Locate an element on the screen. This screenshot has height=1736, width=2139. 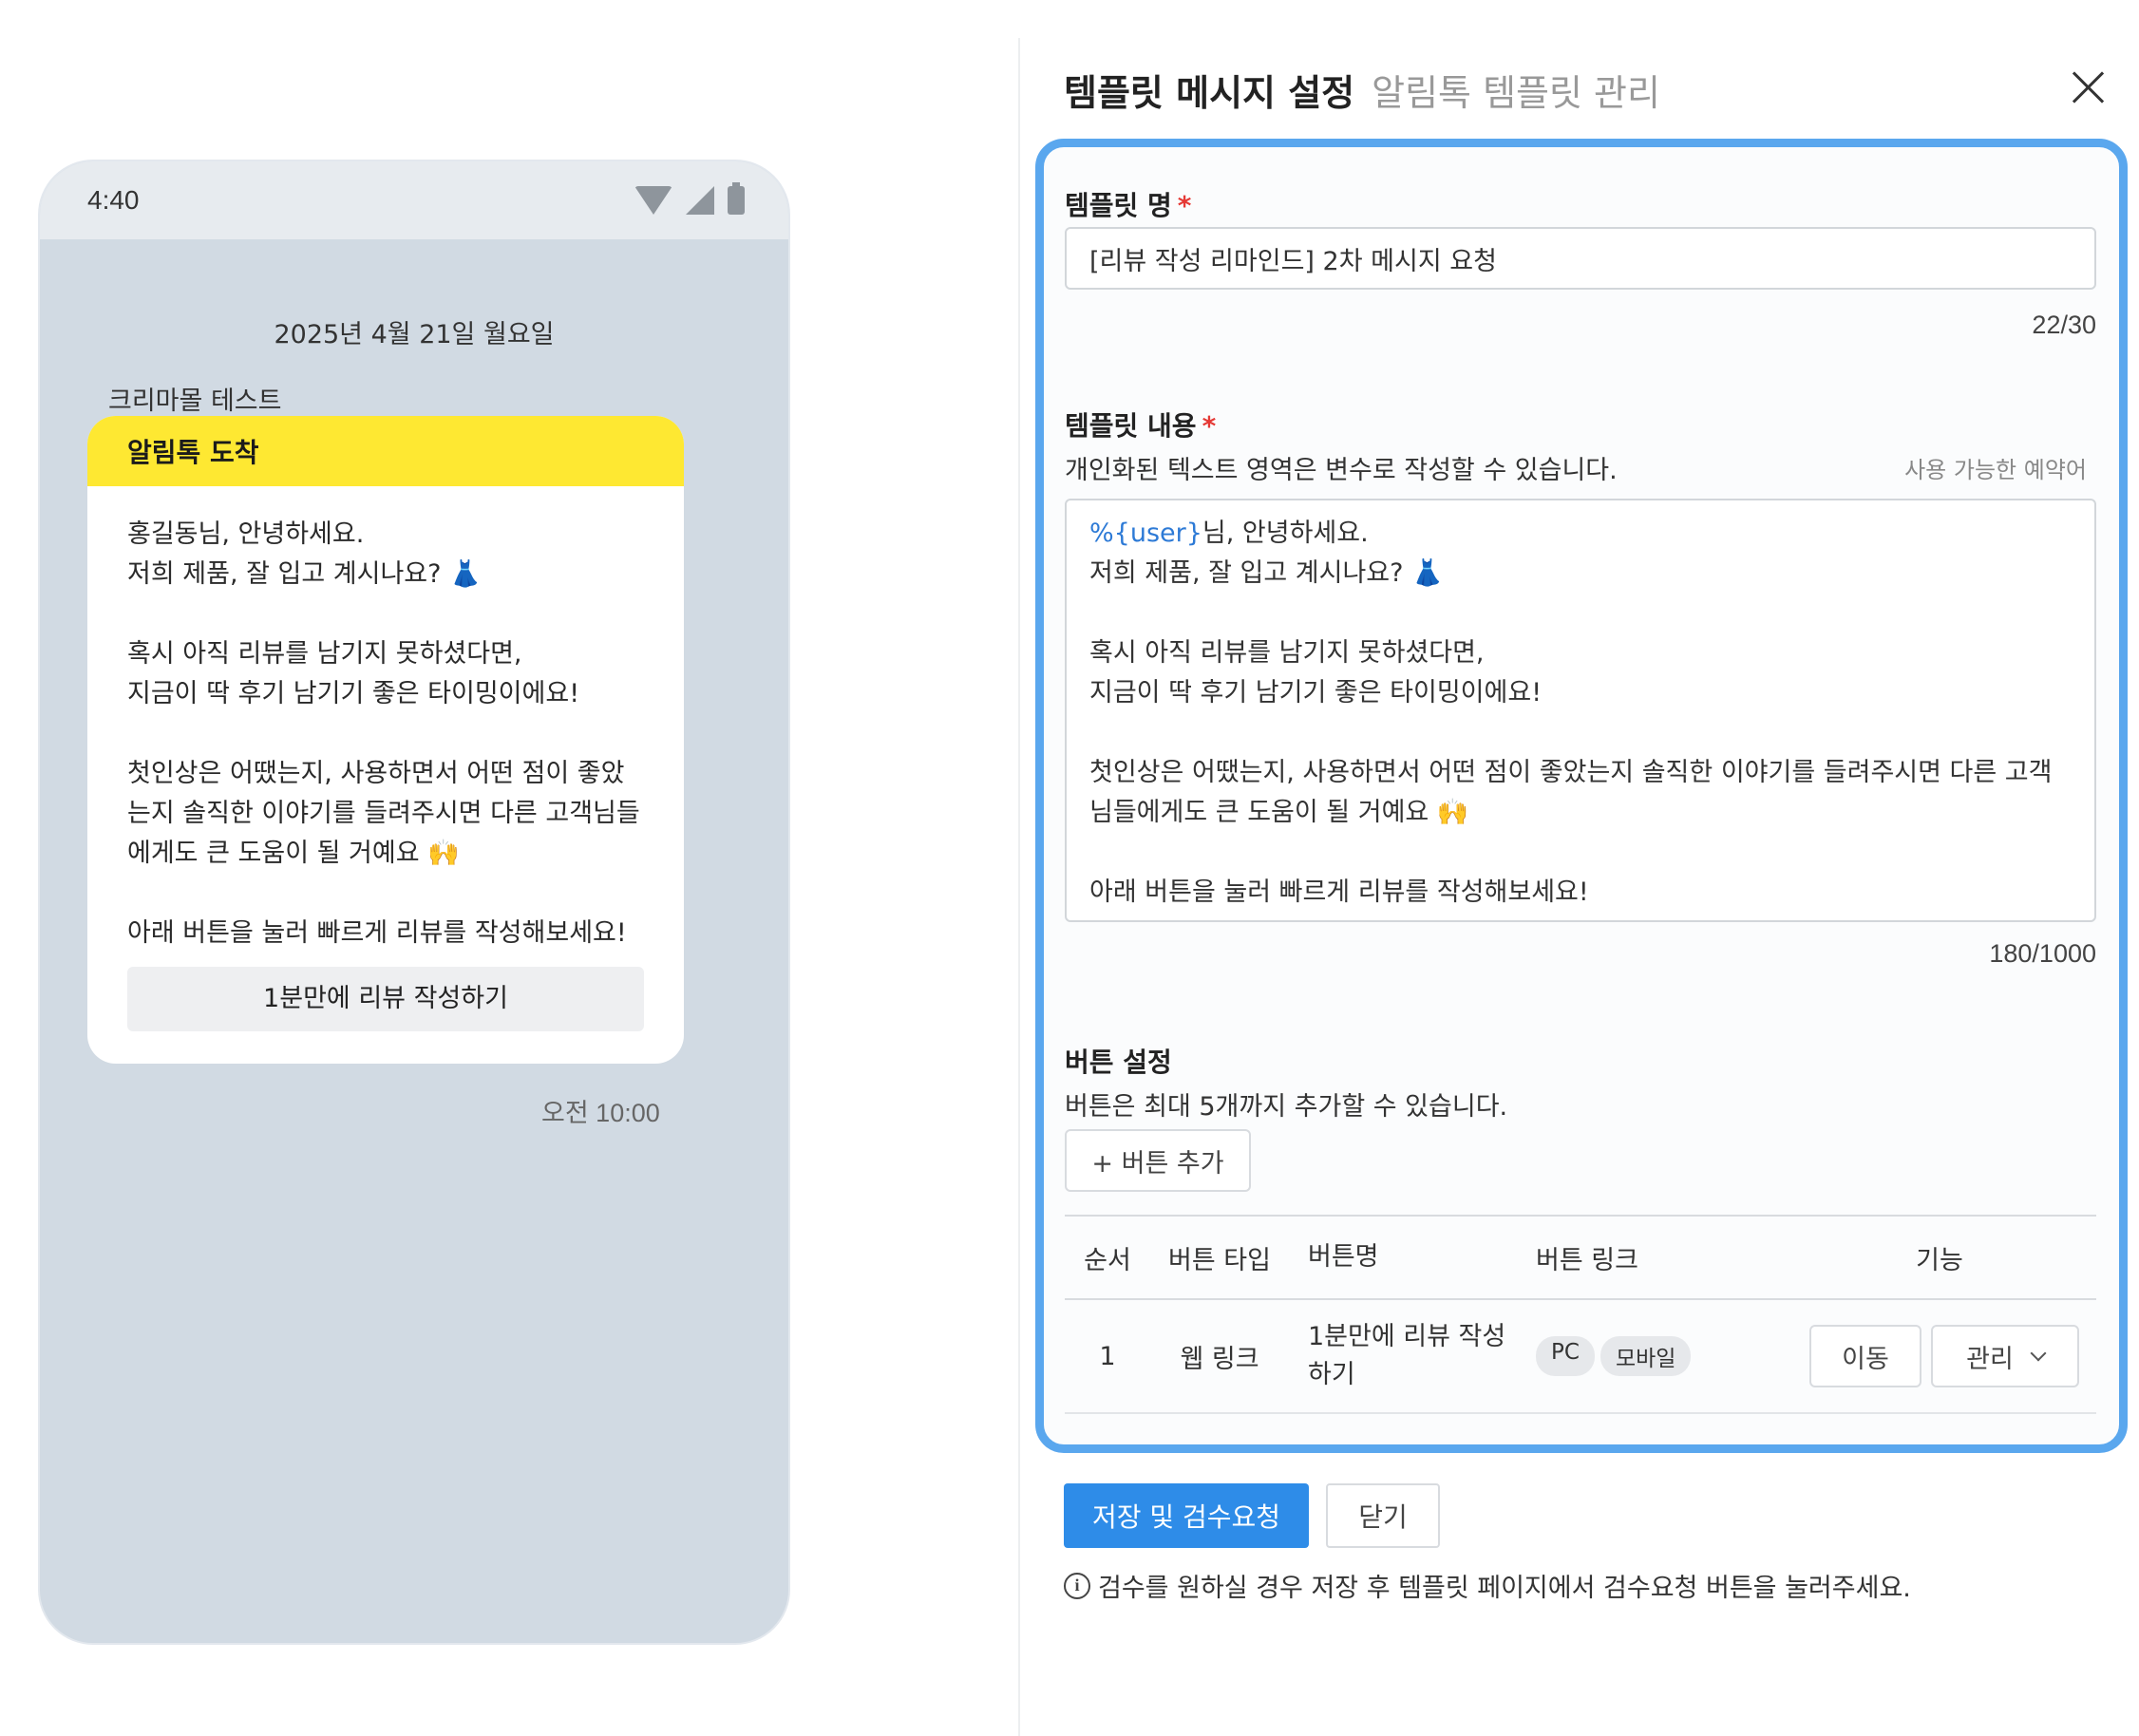
signal-icon is located at coordinates (700, 200).